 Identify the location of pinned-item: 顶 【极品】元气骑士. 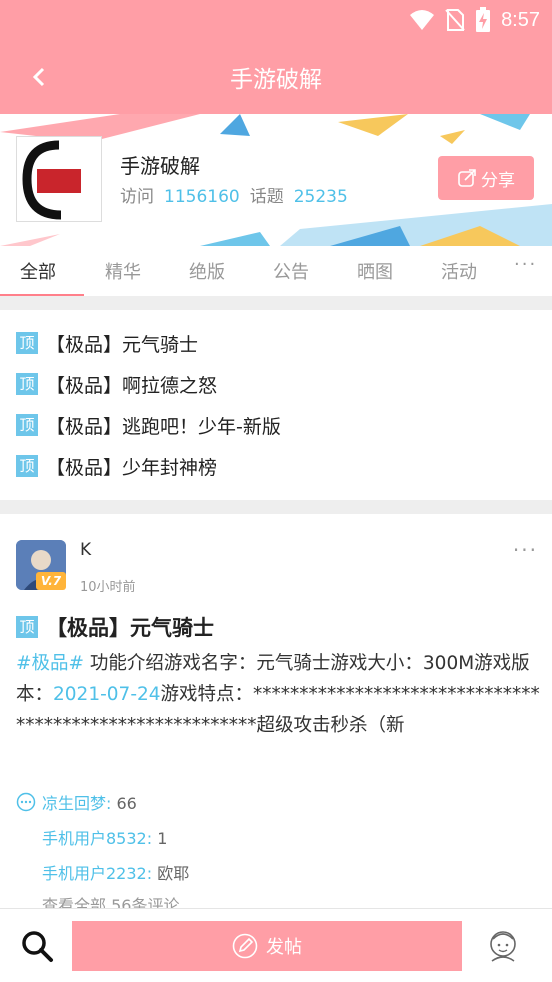
(107, 343).